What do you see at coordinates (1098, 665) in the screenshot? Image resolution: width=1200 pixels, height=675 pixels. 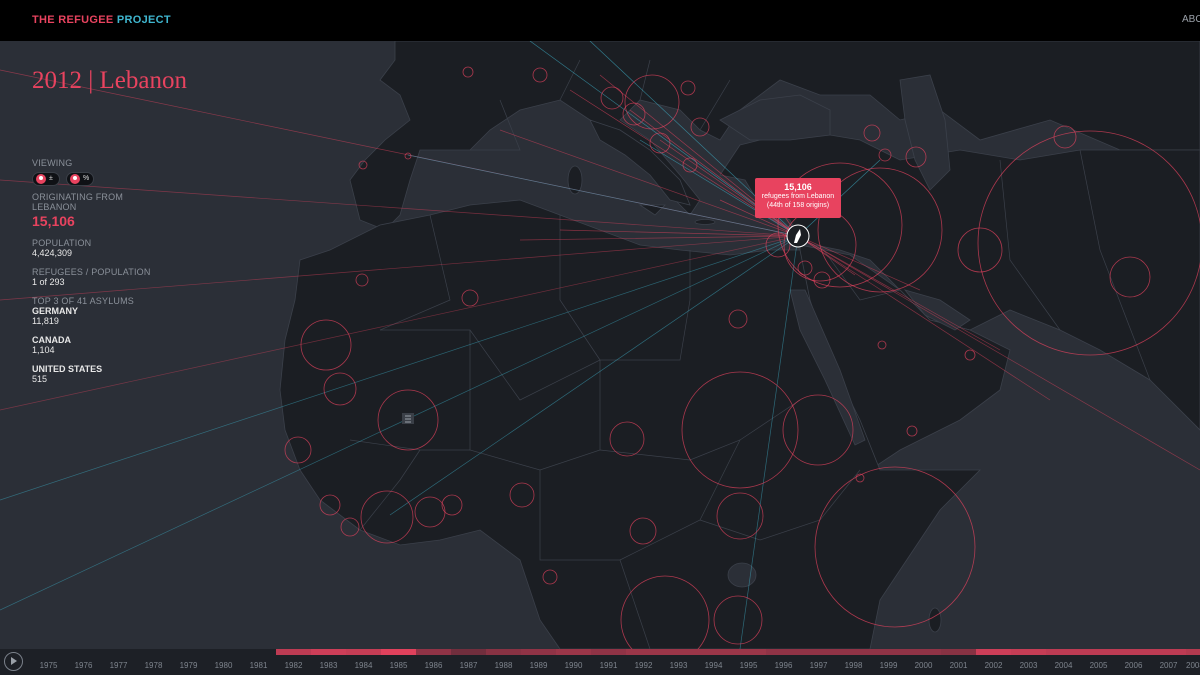 I see `year-label: 2005` at bounding box center [1098, 665].